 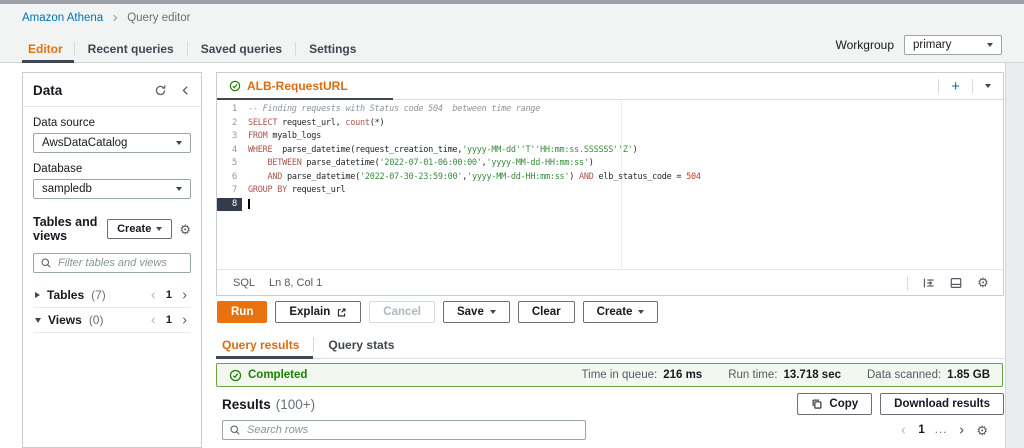 I want to click on code-segment-plain: parse_datetime(request_creation_time,, so click(x=367, y=149).